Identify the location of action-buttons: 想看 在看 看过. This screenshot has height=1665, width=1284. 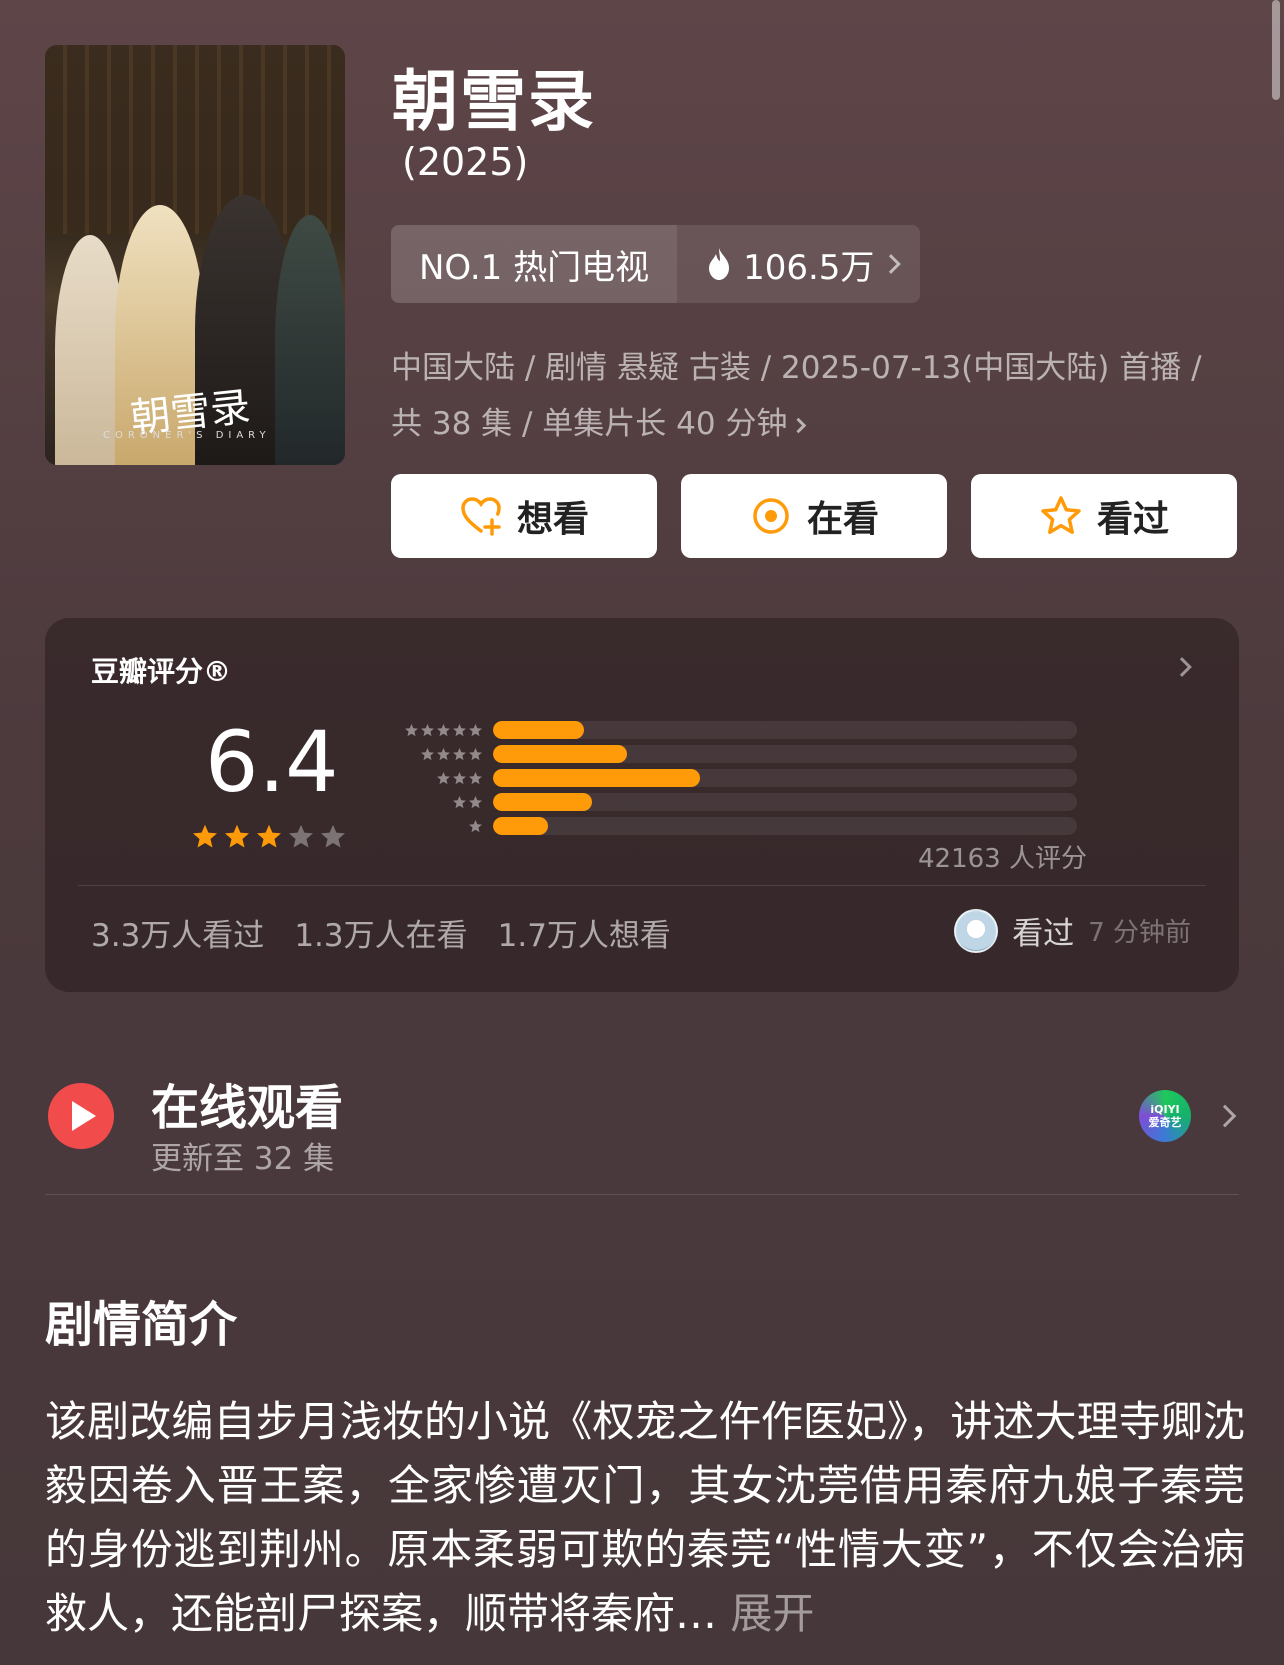
(814, 516).